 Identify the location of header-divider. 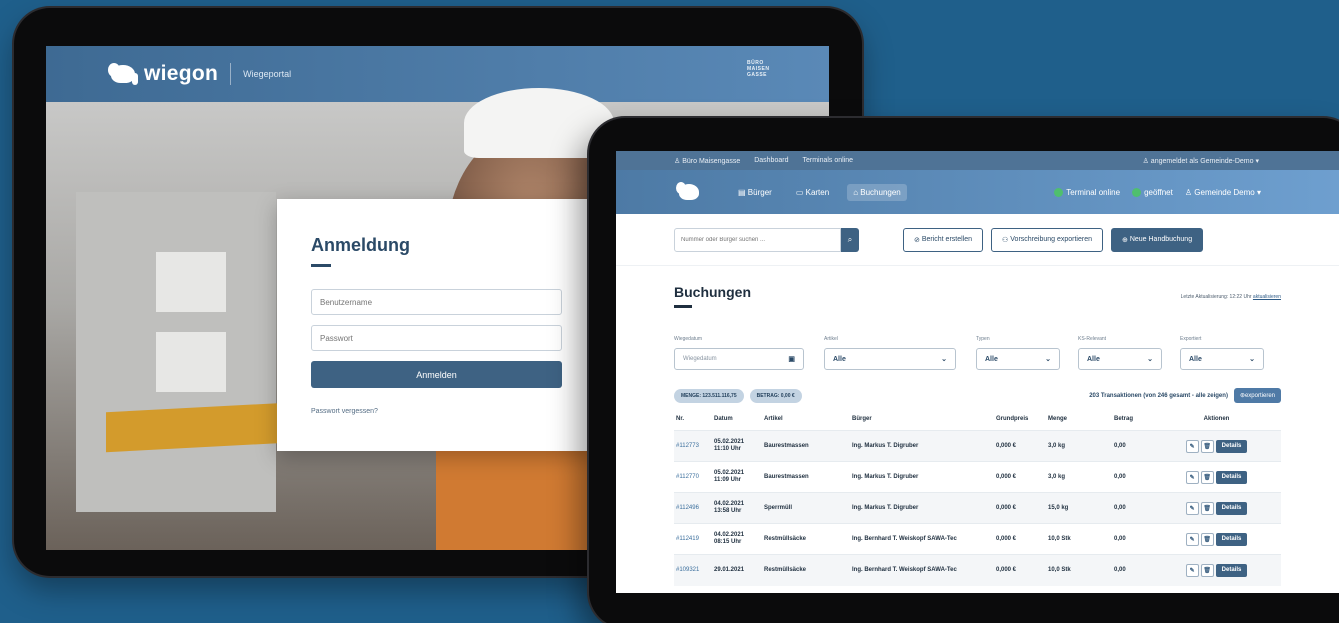
(231, 74).